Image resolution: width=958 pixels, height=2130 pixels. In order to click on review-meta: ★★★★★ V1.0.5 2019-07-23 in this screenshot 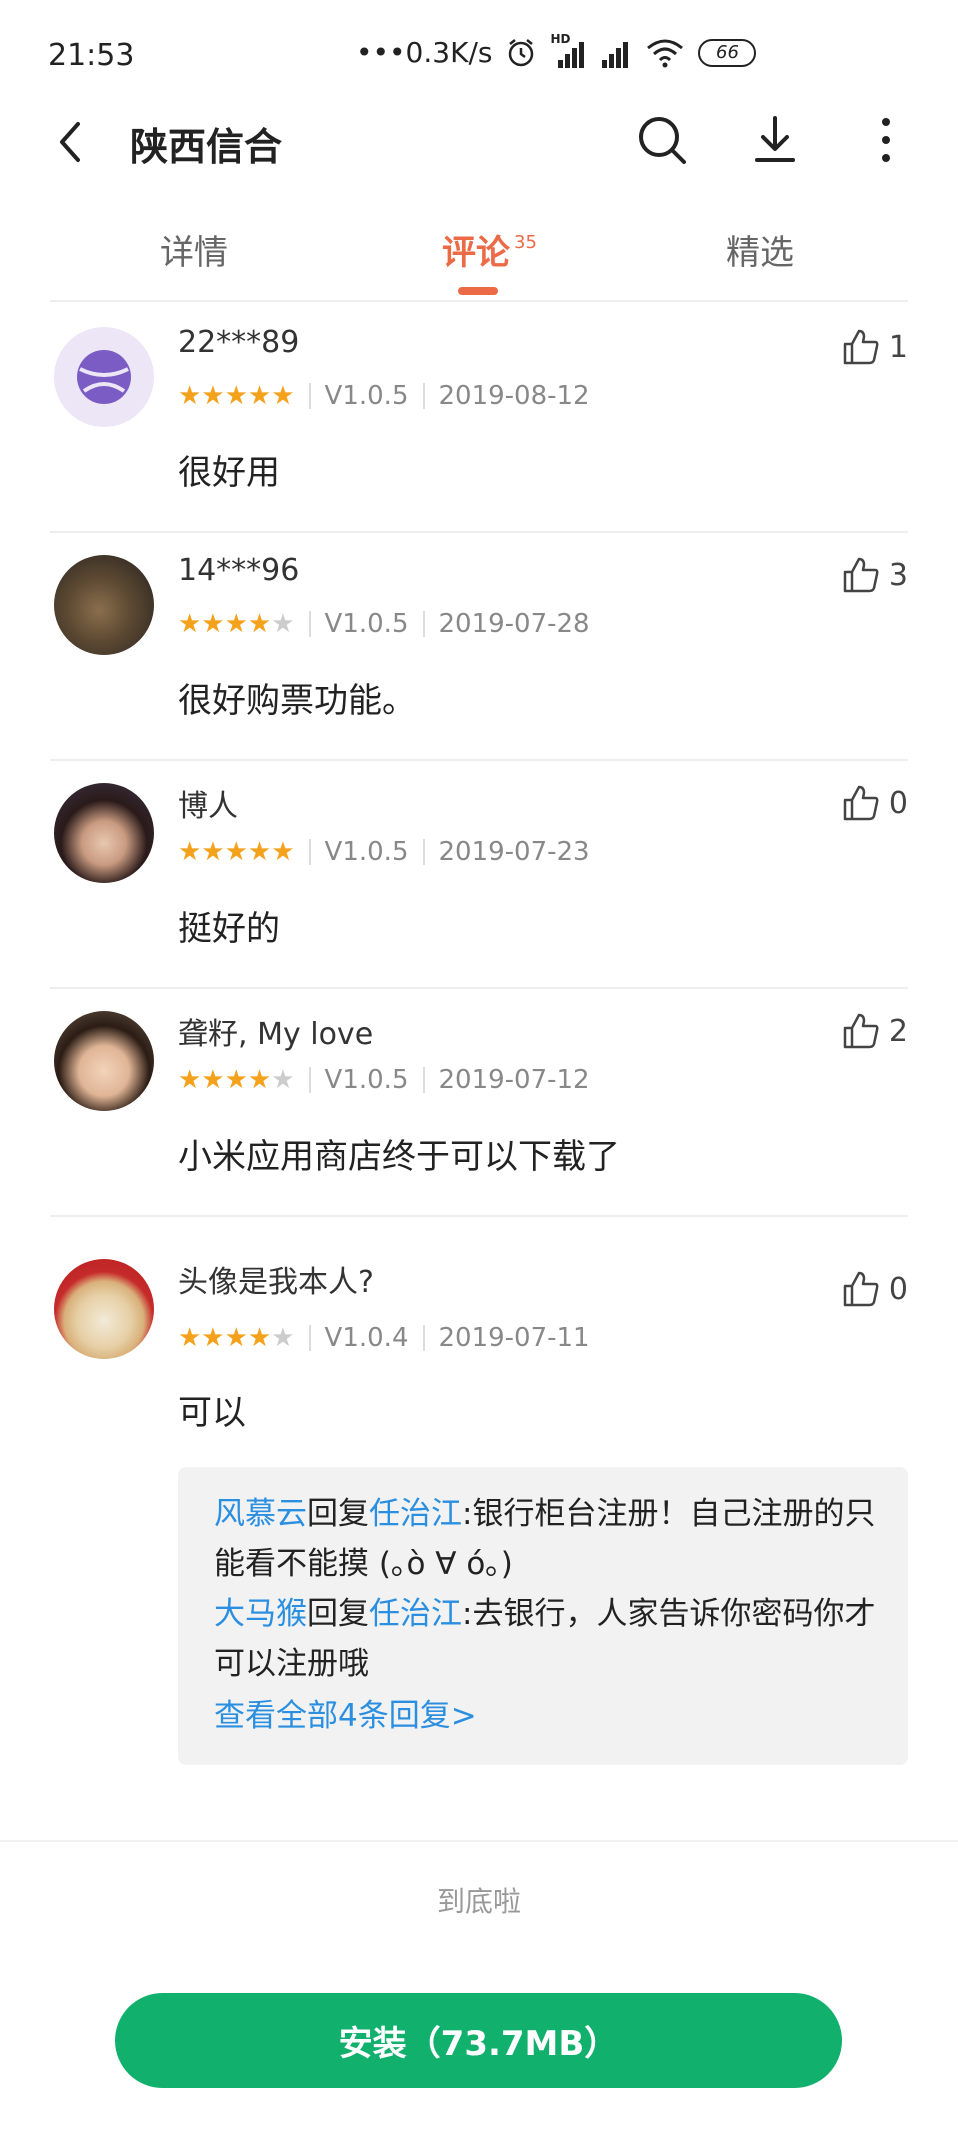, I will do `click(384, 852)`.